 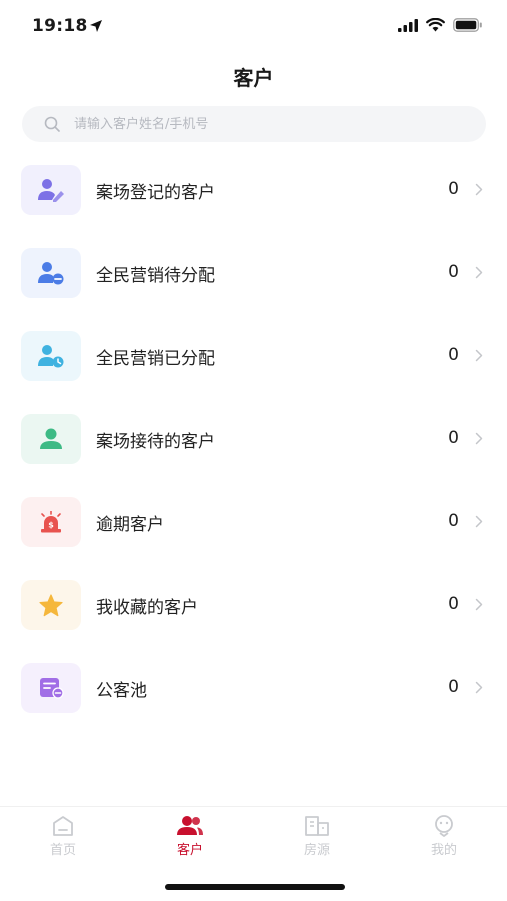 I want to click on wifi-icon, so click(x=435, y=25).